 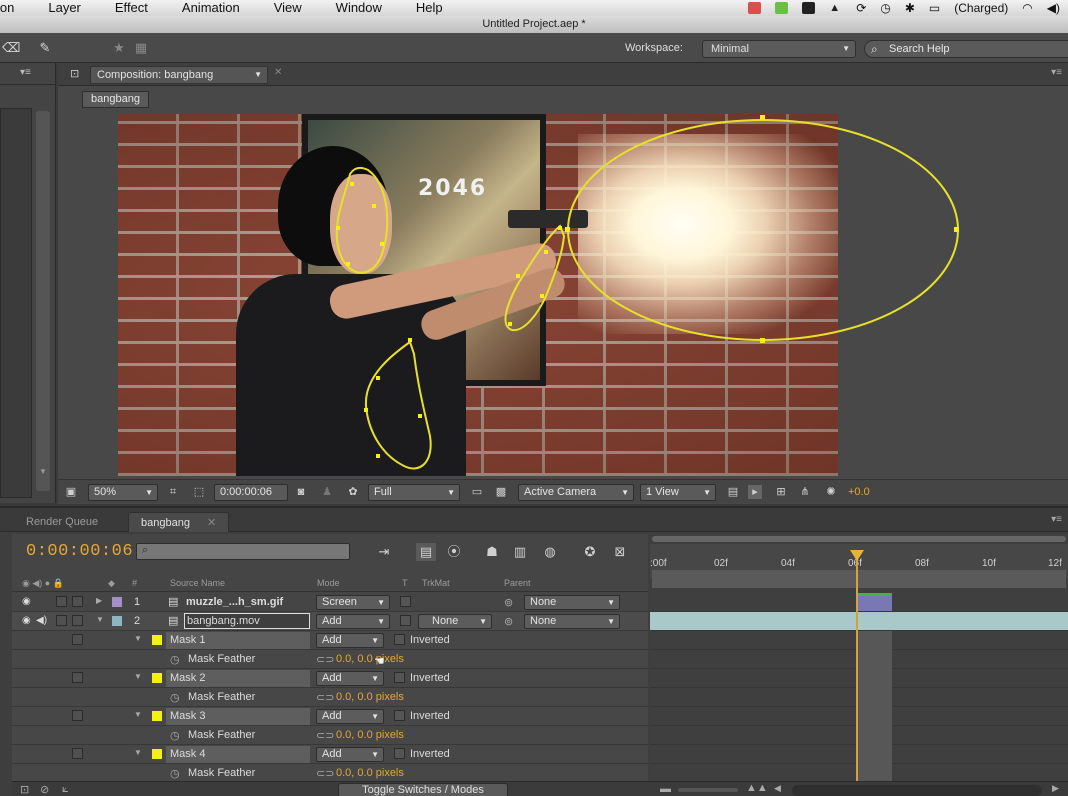 What do you see at coordinates (11, 48) in the screenshot?
I see `eraser-icon: ⌫` at bounding box center [11, 48].